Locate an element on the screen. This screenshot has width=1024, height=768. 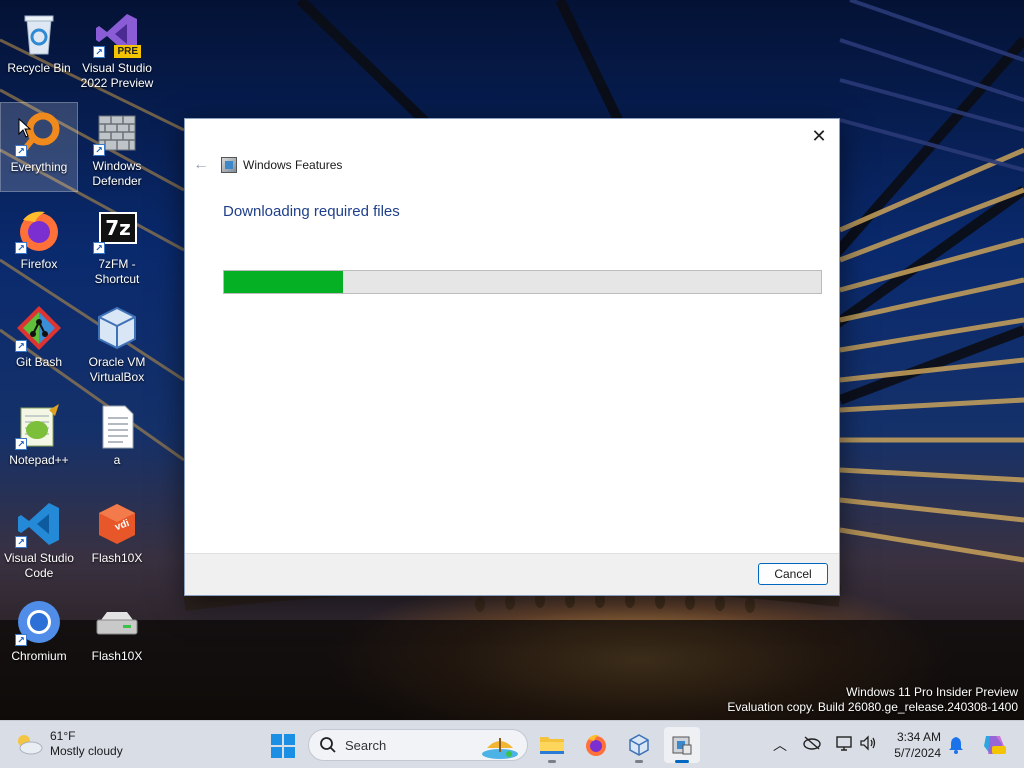
desktop-icon-7zip: 7z ↗ 7zFM - Shortcut is located at coordinates (117, 245).